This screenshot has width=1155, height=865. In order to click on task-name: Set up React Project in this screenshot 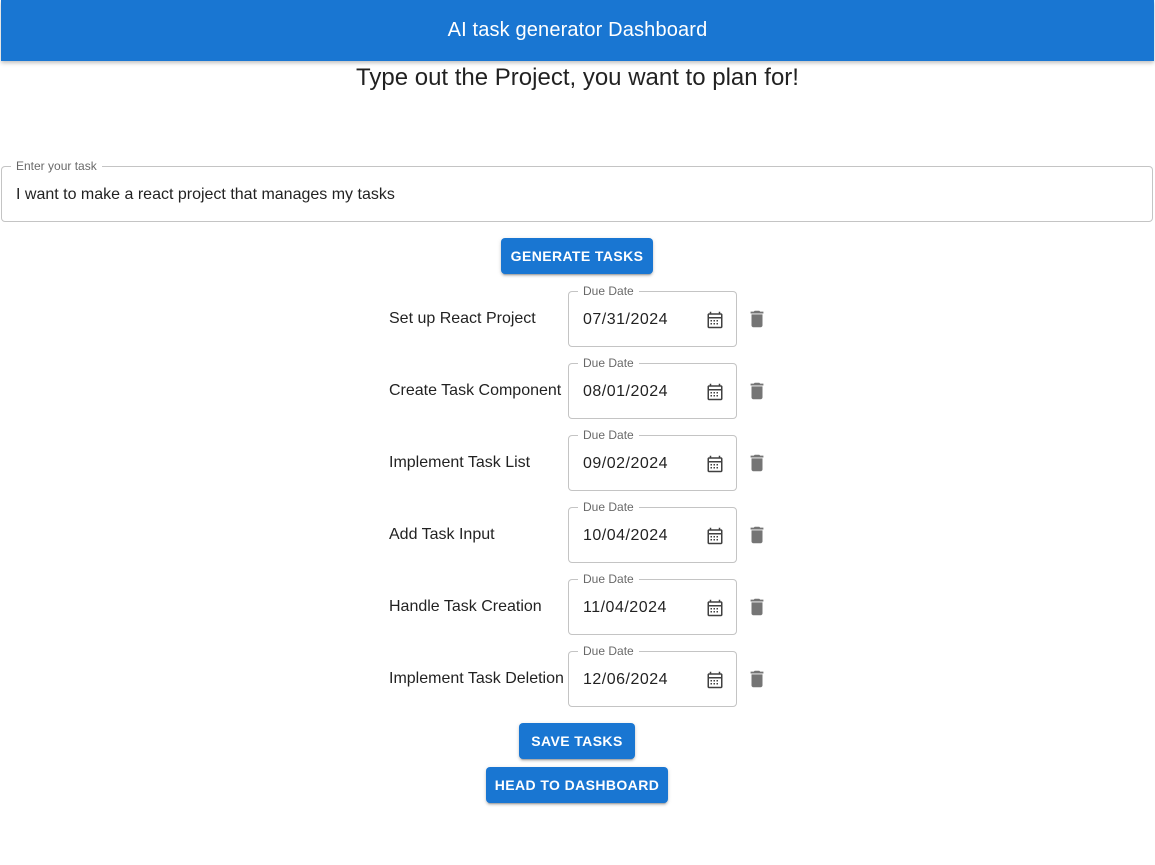, I will do `click(462, 318)`.